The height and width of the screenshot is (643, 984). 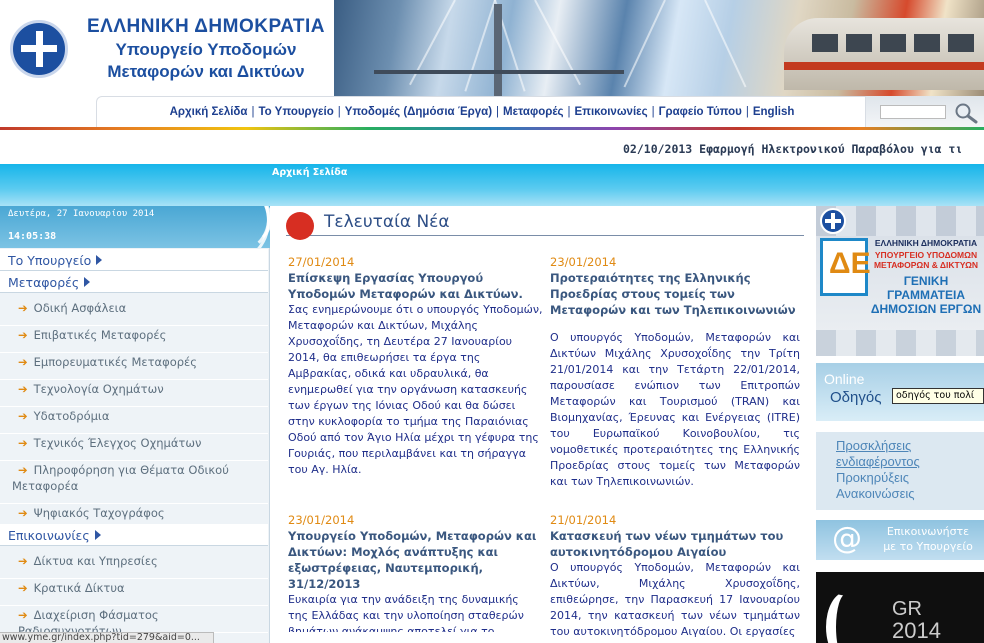 I want to click on gs-title-line2: ΓΡΑΜΜΑΤΕΙΑ, so click(x=926, y=295).